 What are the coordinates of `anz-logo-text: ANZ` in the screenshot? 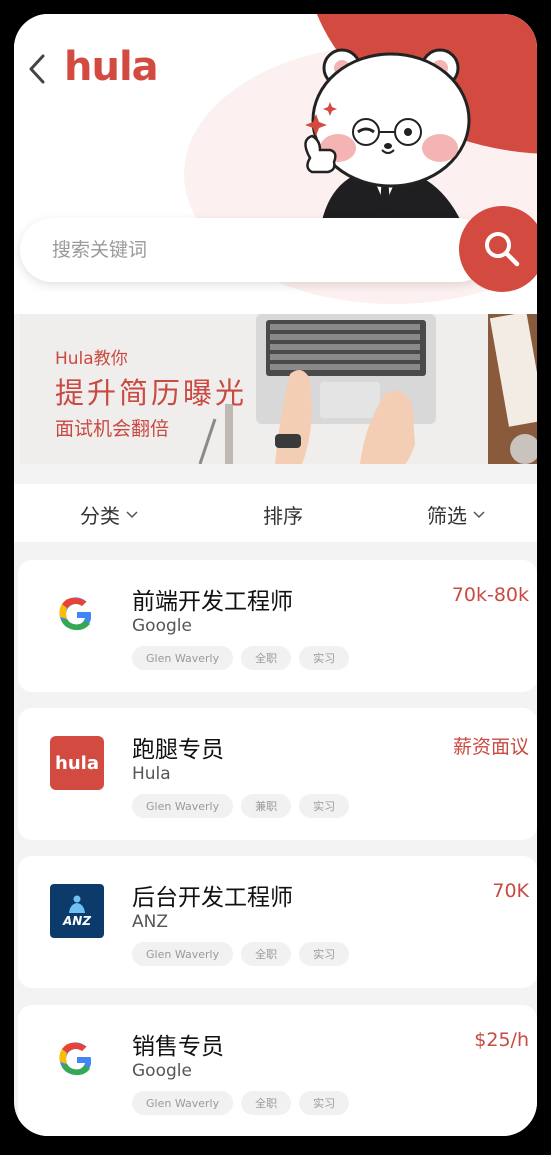 It's located at (77, 921).